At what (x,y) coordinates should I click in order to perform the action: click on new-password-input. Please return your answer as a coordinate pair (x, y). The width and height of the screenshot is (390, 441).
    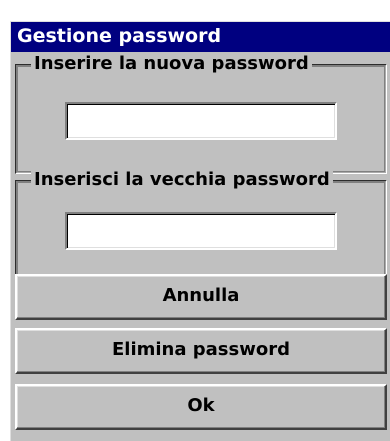
    Looking at the image, I should click on (201, 121).